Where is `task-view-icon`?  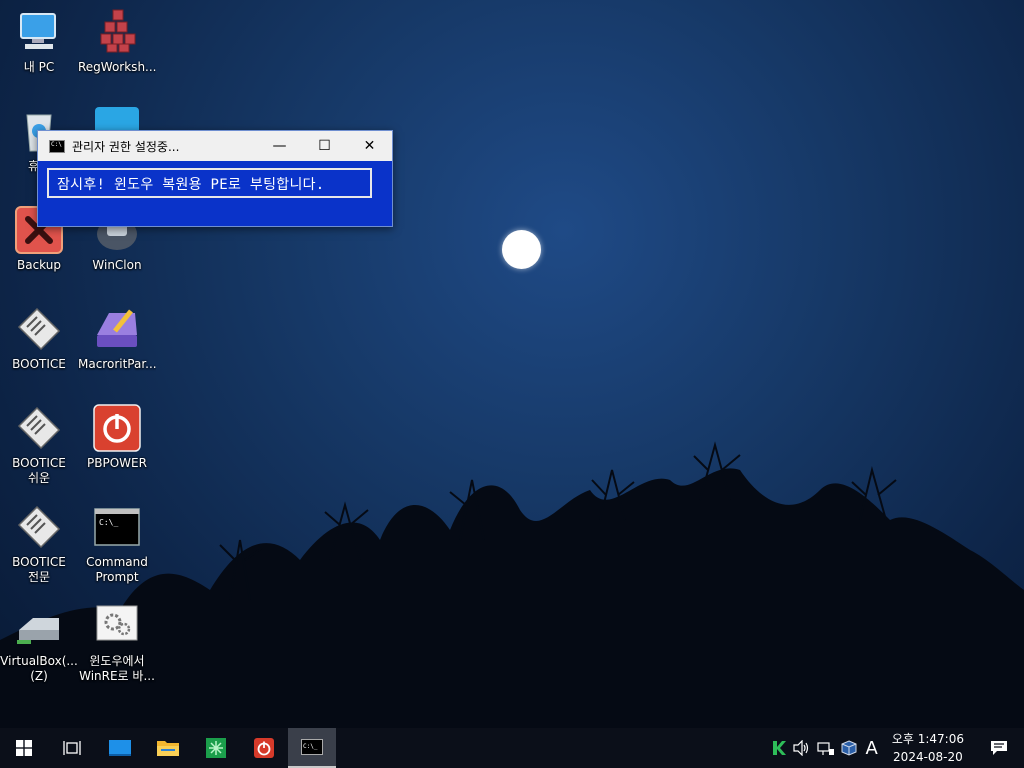
task-view-icon is located at coordinates (72, 748).